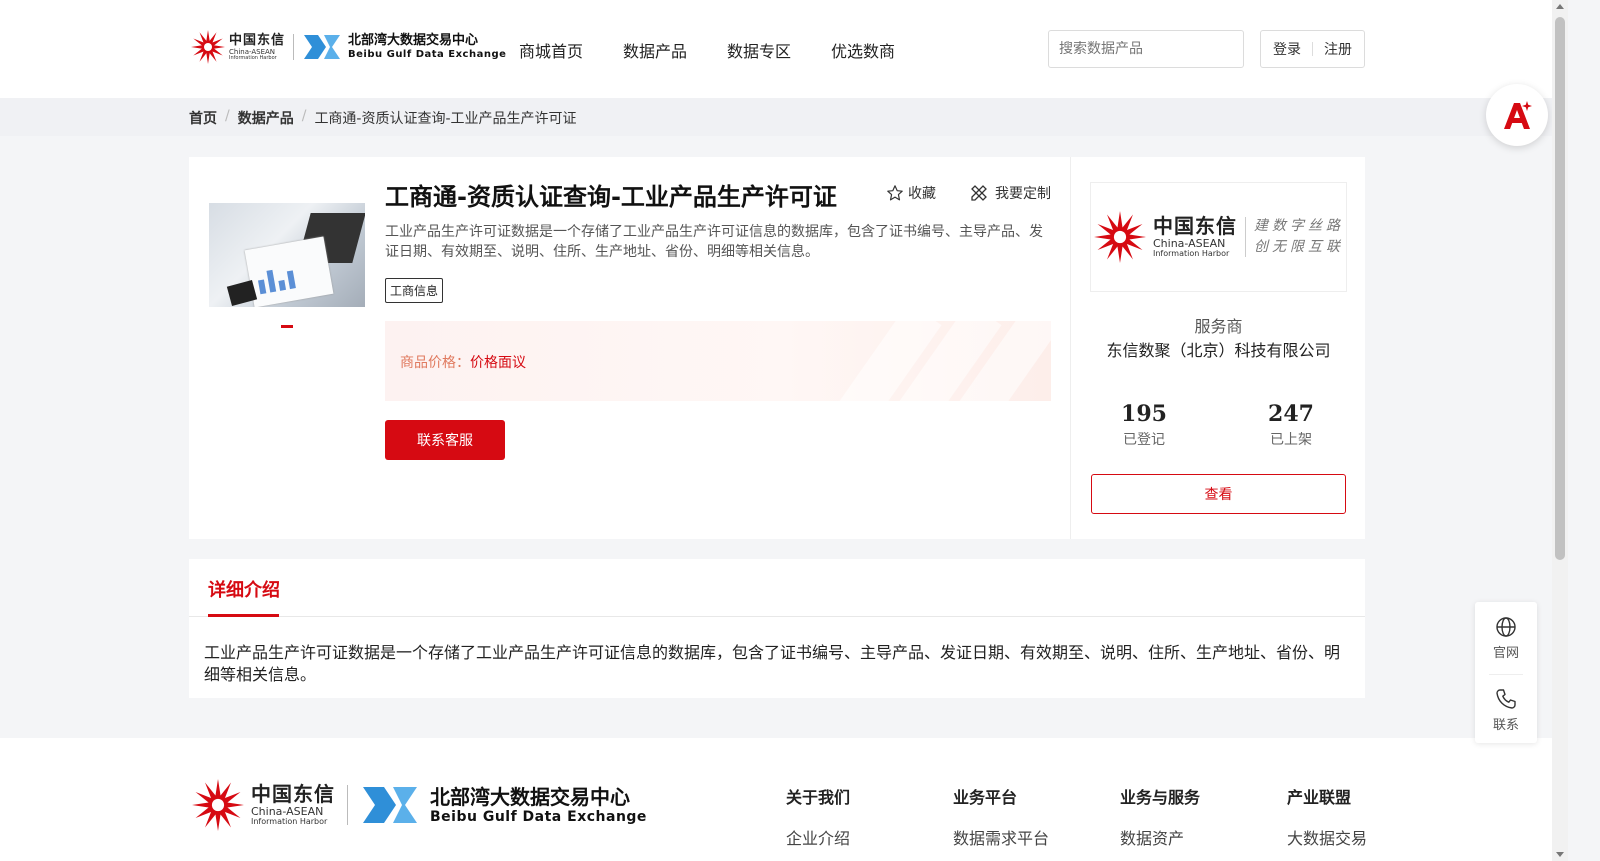 The image size is (1600, 861). Describe the element at coordinates (1506, 710) in the screenshot. I see `contact-button: 联系` at that location.